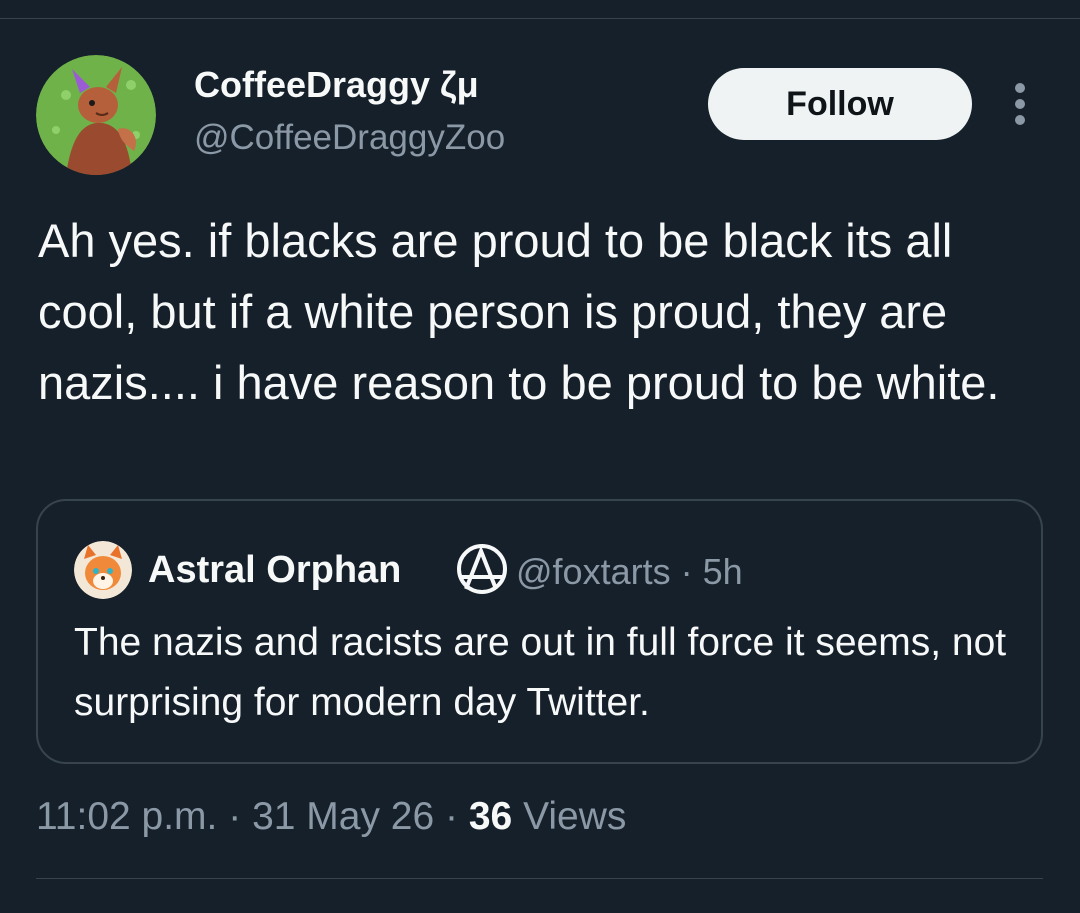 The image size is (1080, 913). What do you see at coordinates (840, 104) in the screenshot?
I see `follow-button: Follow` at bounding box center [840, 104].